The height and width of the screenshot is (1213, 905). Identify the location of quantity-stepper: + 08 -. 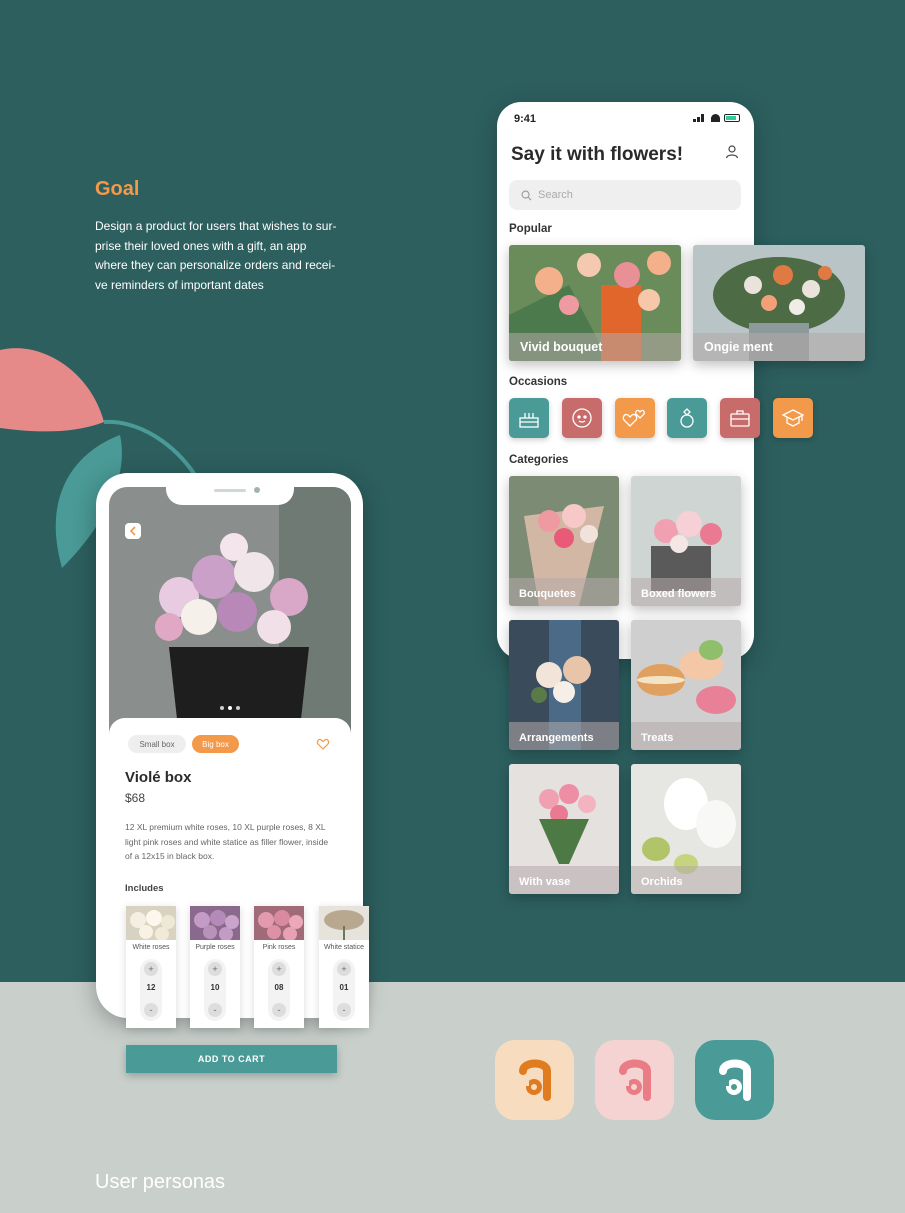
(279, 990).